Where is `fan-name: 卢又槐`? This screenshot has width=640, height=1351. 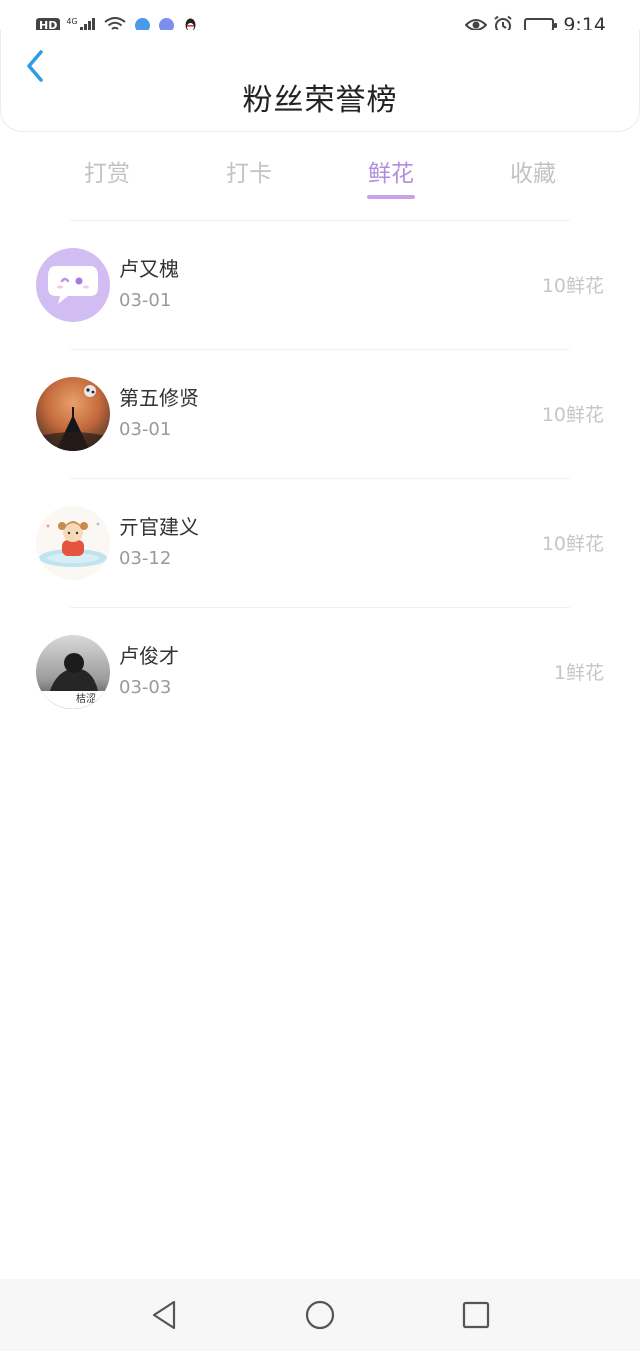 fan-name: 卢又槐 is located at coordinates (149, 269).